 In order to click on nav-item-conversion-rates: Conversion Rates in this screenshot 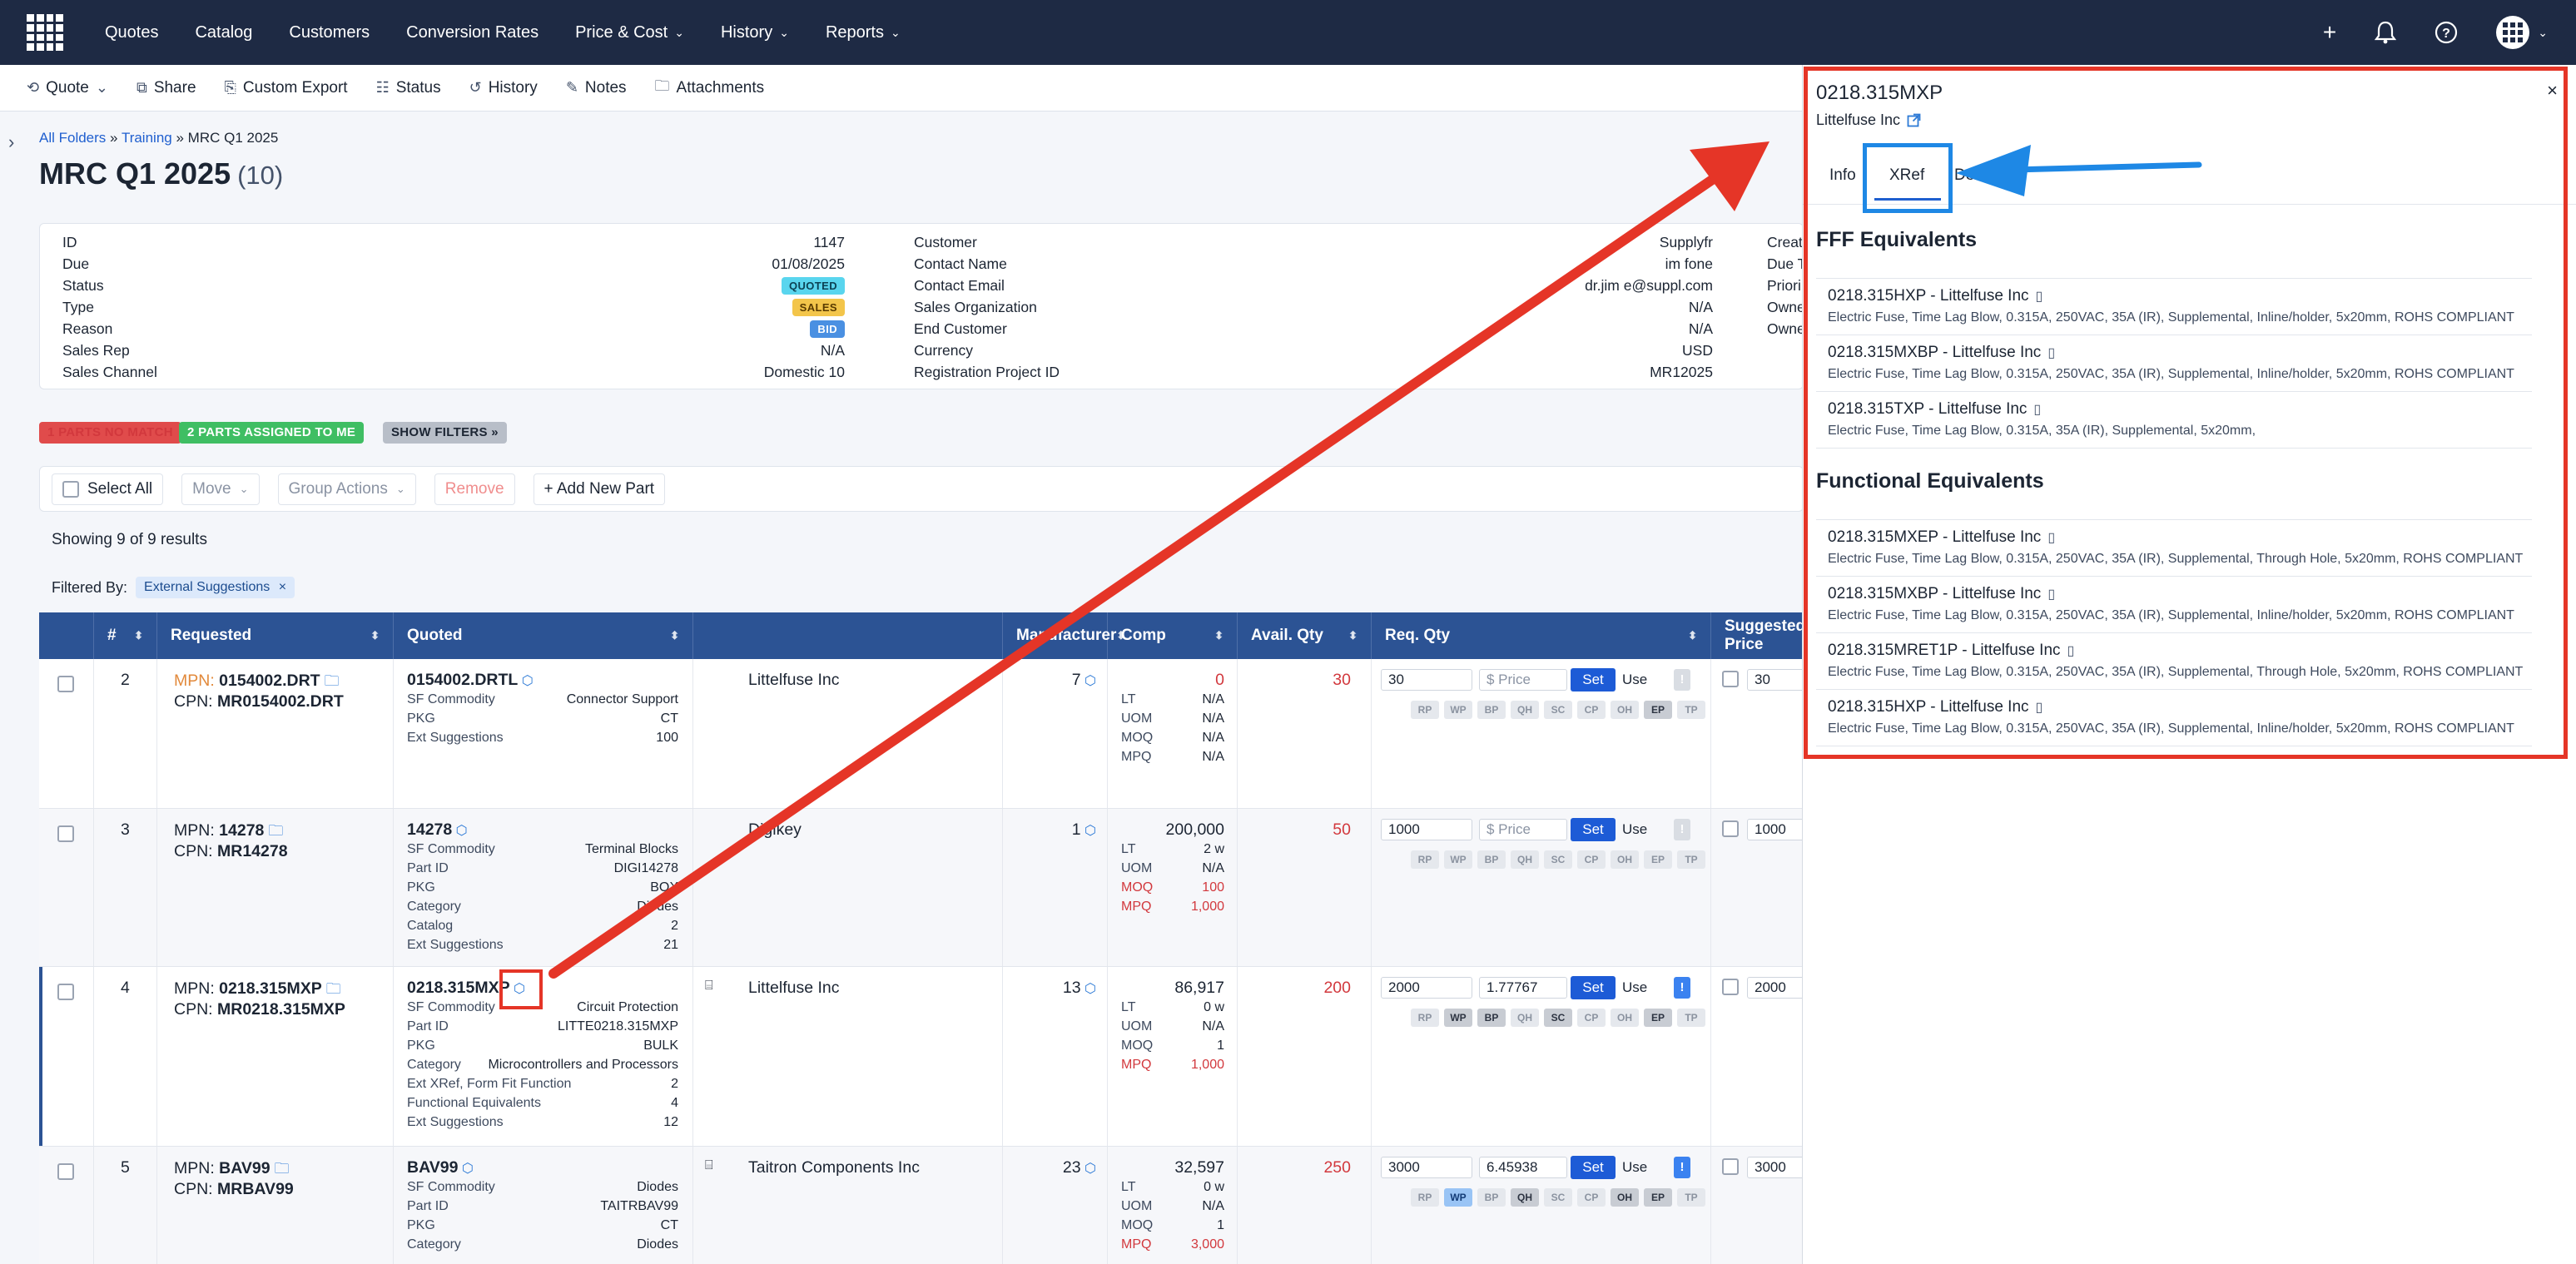, I will do `click(472, 32)`.